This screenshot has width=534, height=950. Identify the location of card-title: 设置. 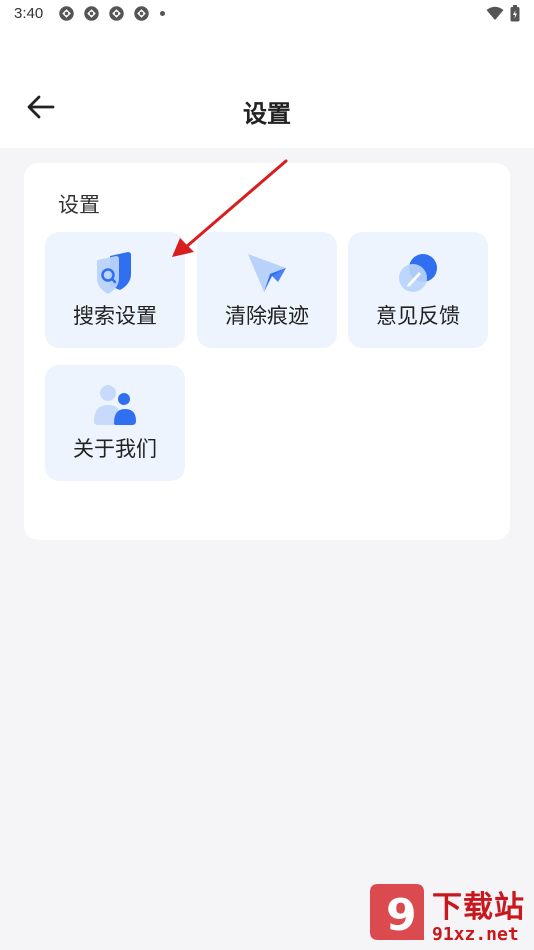
(79, 205).